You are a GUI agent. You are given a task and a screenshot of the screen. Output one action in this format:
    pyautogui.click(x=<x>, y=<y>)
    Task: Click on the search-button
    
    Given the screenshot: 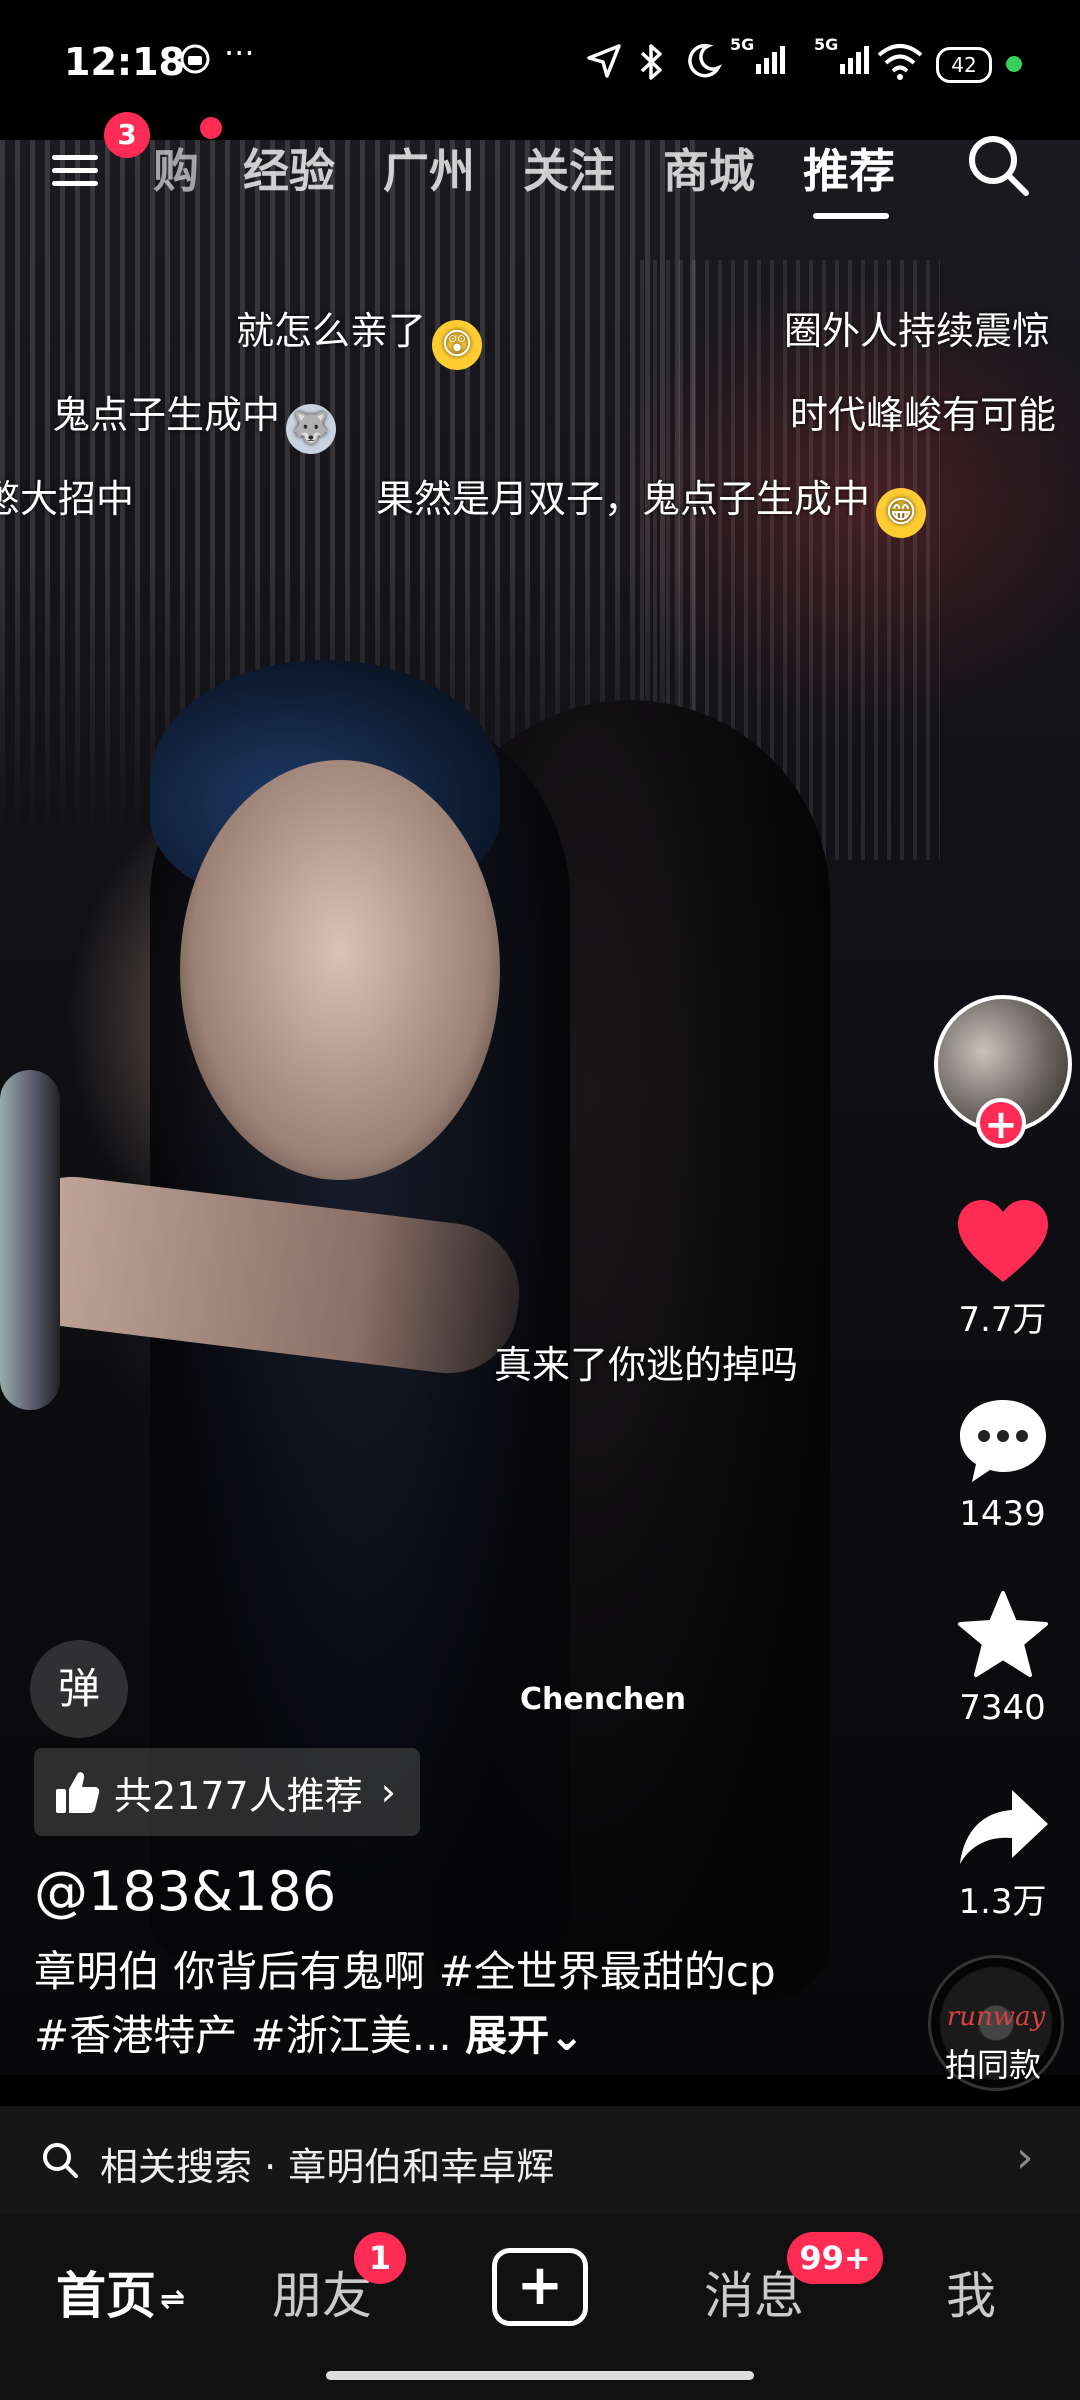 What is the action you would take?
    pyautogui.click(x=998, y=165)
    